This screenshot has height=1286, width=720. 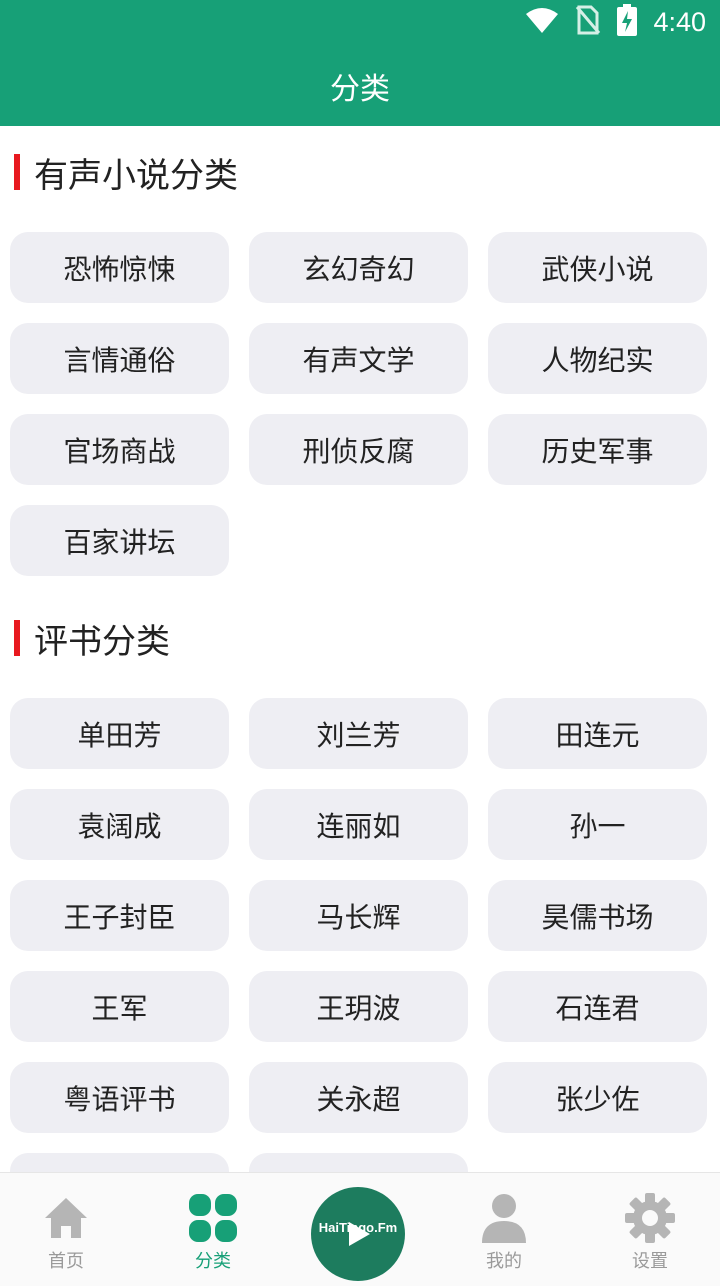 I want to click on page-title: 分类, so click(x=360, y=89).